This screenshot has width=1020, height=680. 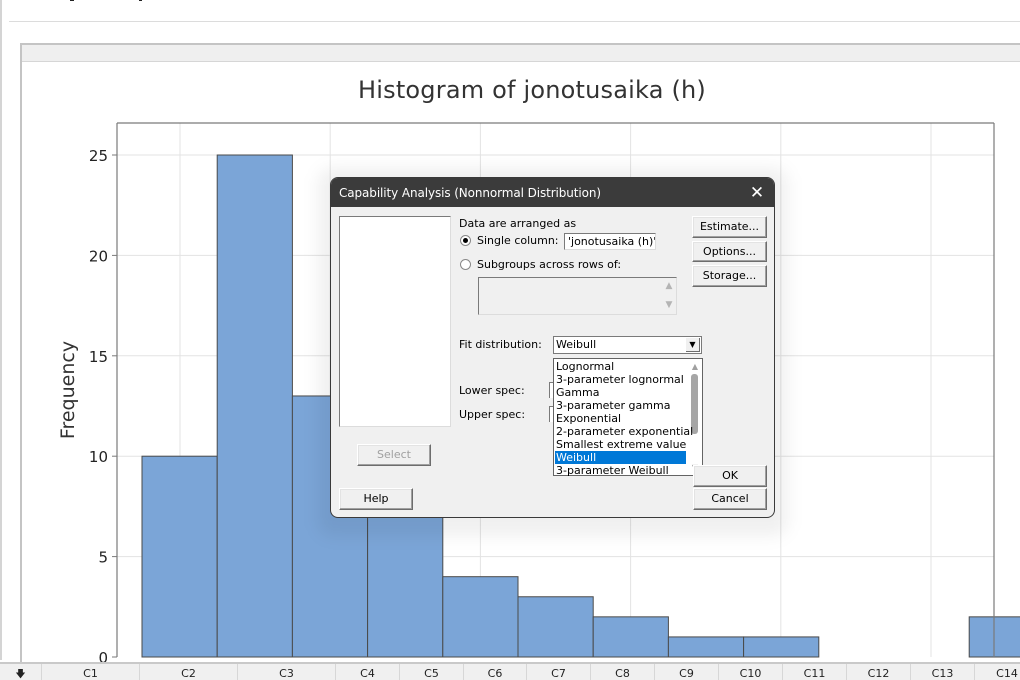 I want to click on y-tick-label: 25, so click(x=98, y=156).